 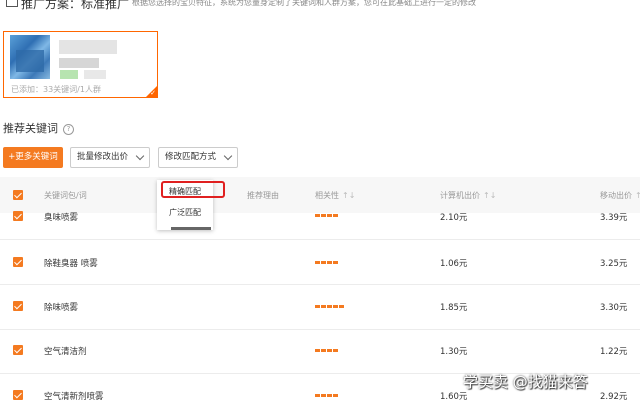 I want to click on header-relevance: 相关性 ↑↓, so click(x=335, y=195).